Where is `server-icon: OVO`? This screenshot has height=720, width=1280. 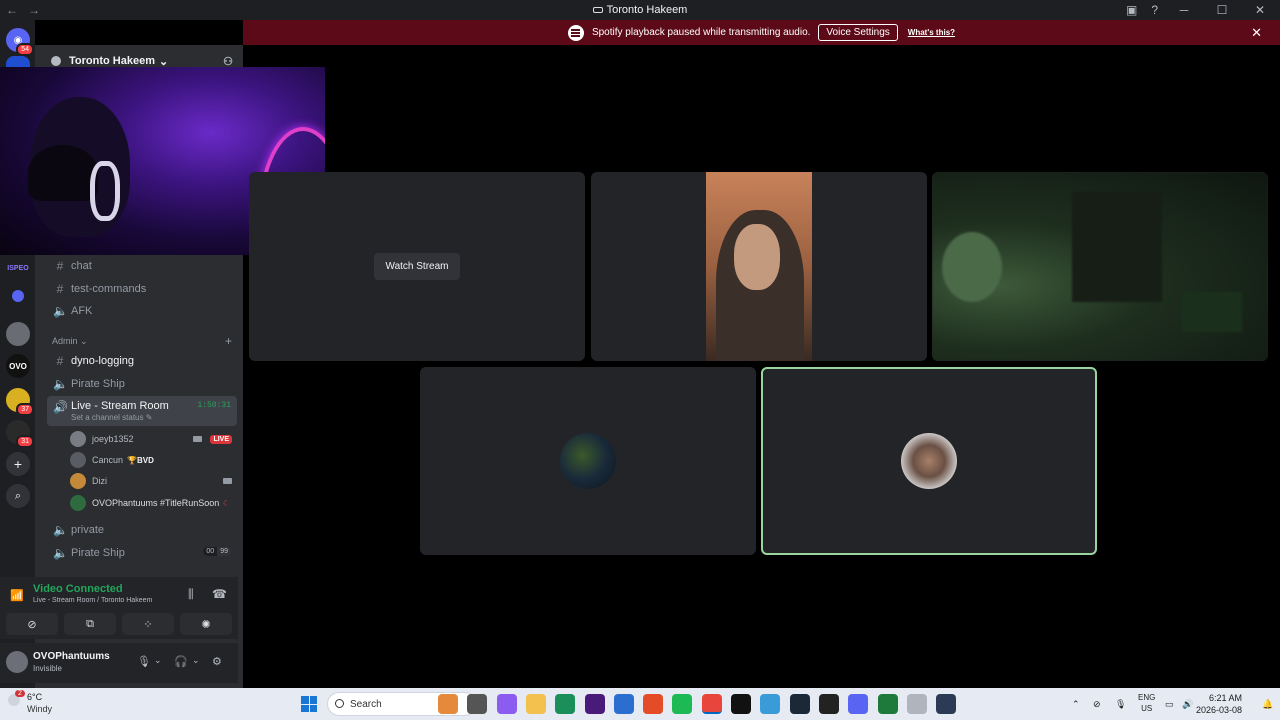 server-icon: OVO is located at coordinates (18, 366).